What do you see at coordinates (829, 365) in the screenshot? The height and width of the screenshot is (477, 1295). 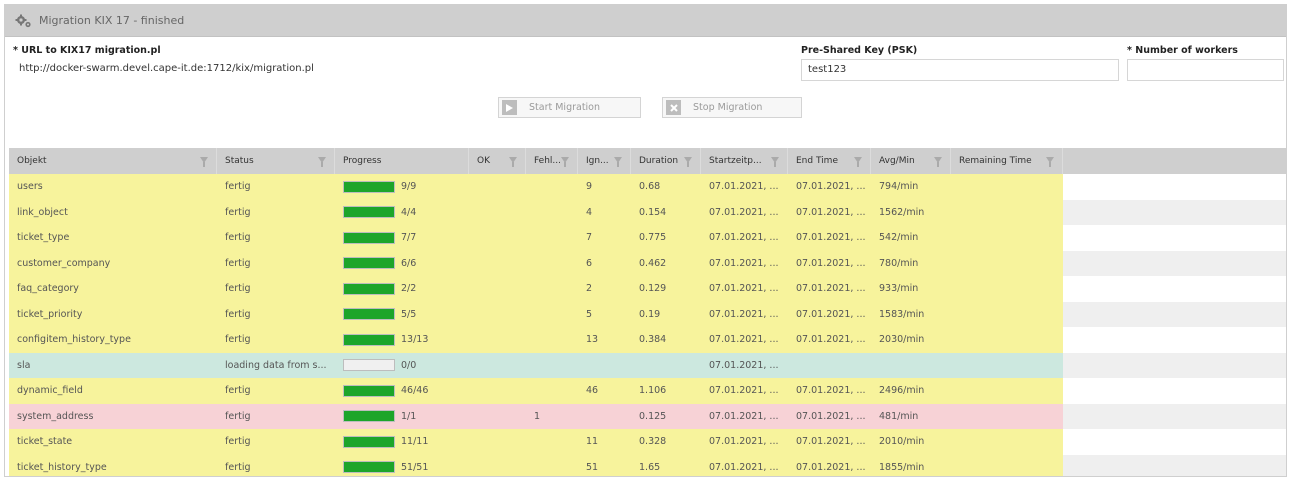 I see `cell-end` at bounding box center [829, 365].